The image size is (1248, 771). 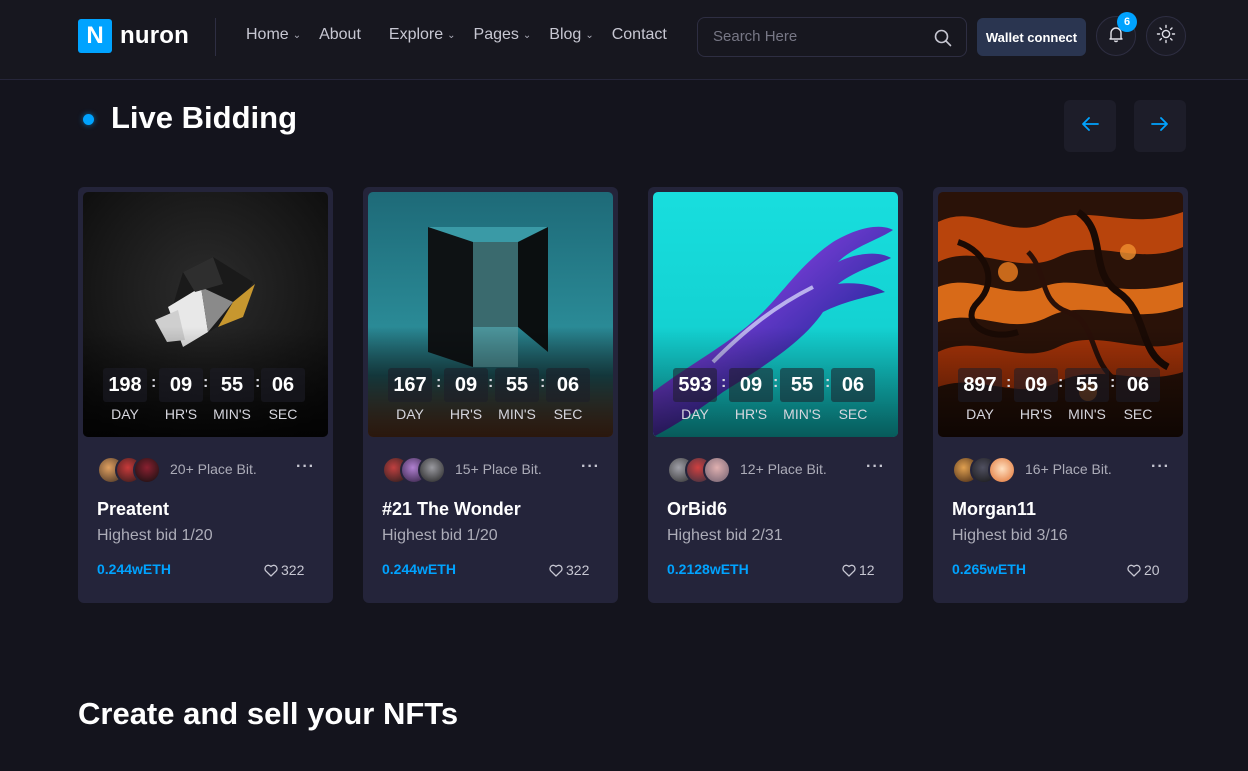 I want to click on nav-blog: Blog ⌄, so click(x=571, y=35).